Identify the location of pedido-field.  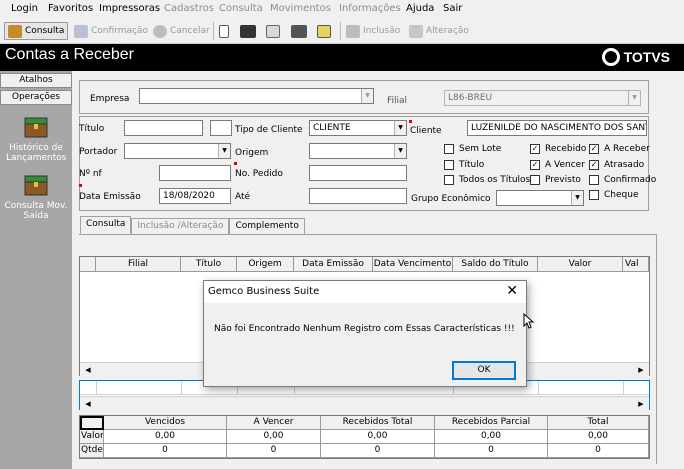
(358, 173).